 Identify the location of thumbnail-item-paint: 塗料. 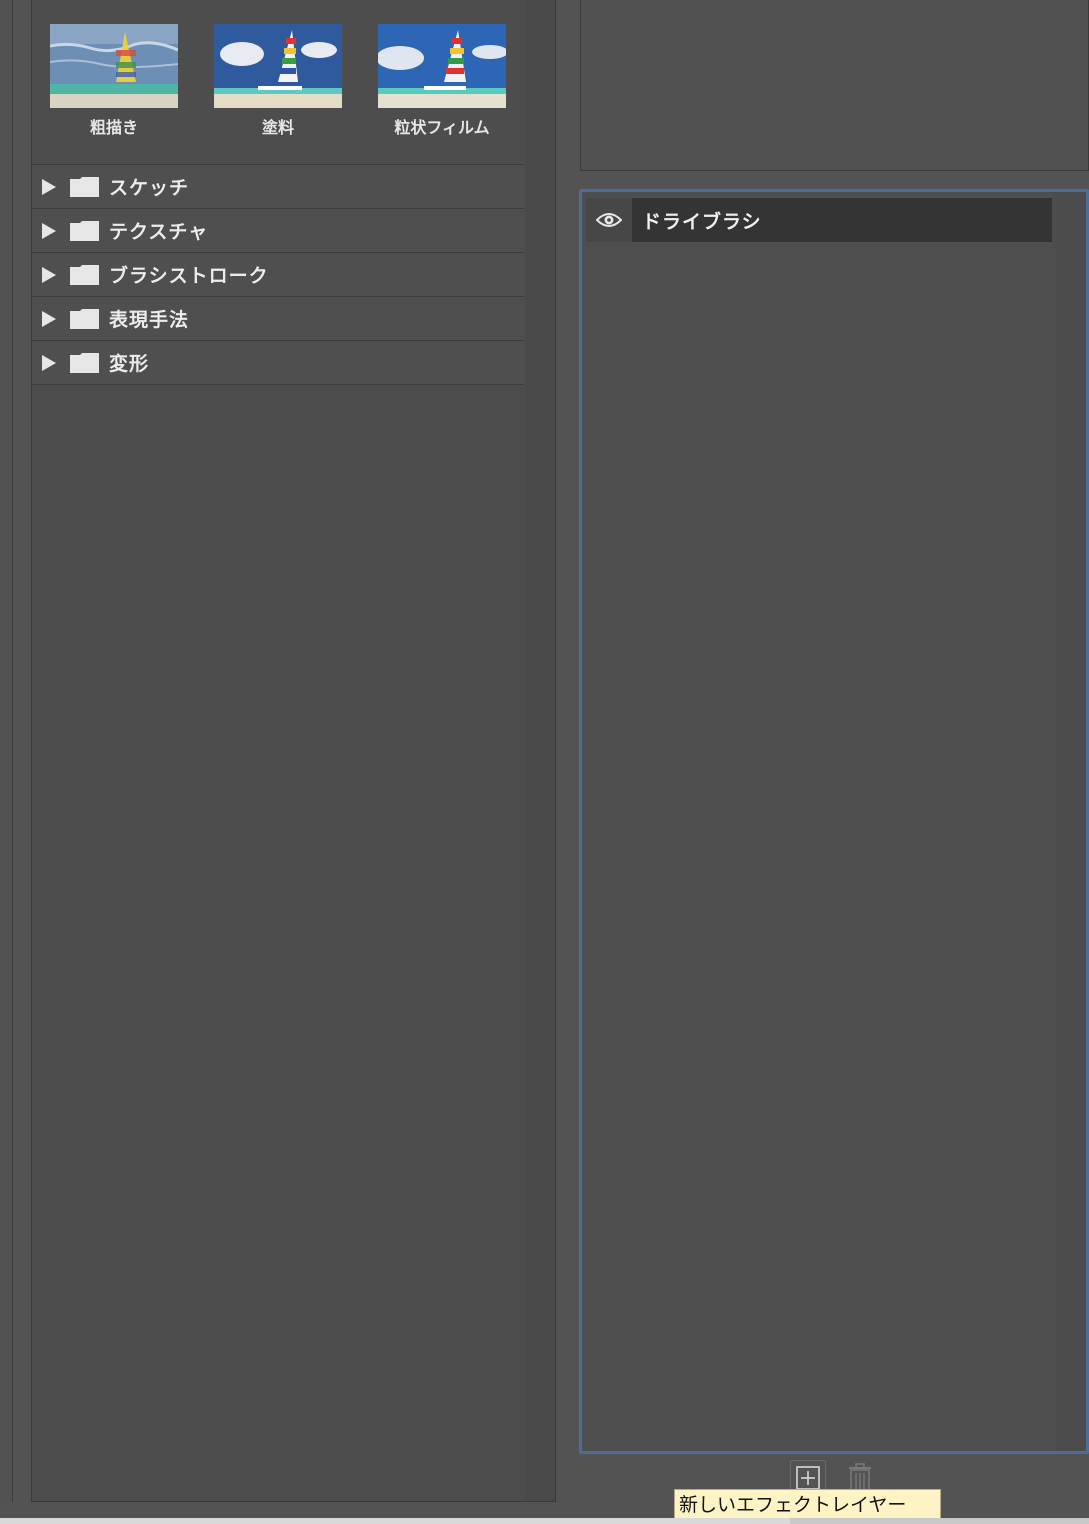
(278, 81).